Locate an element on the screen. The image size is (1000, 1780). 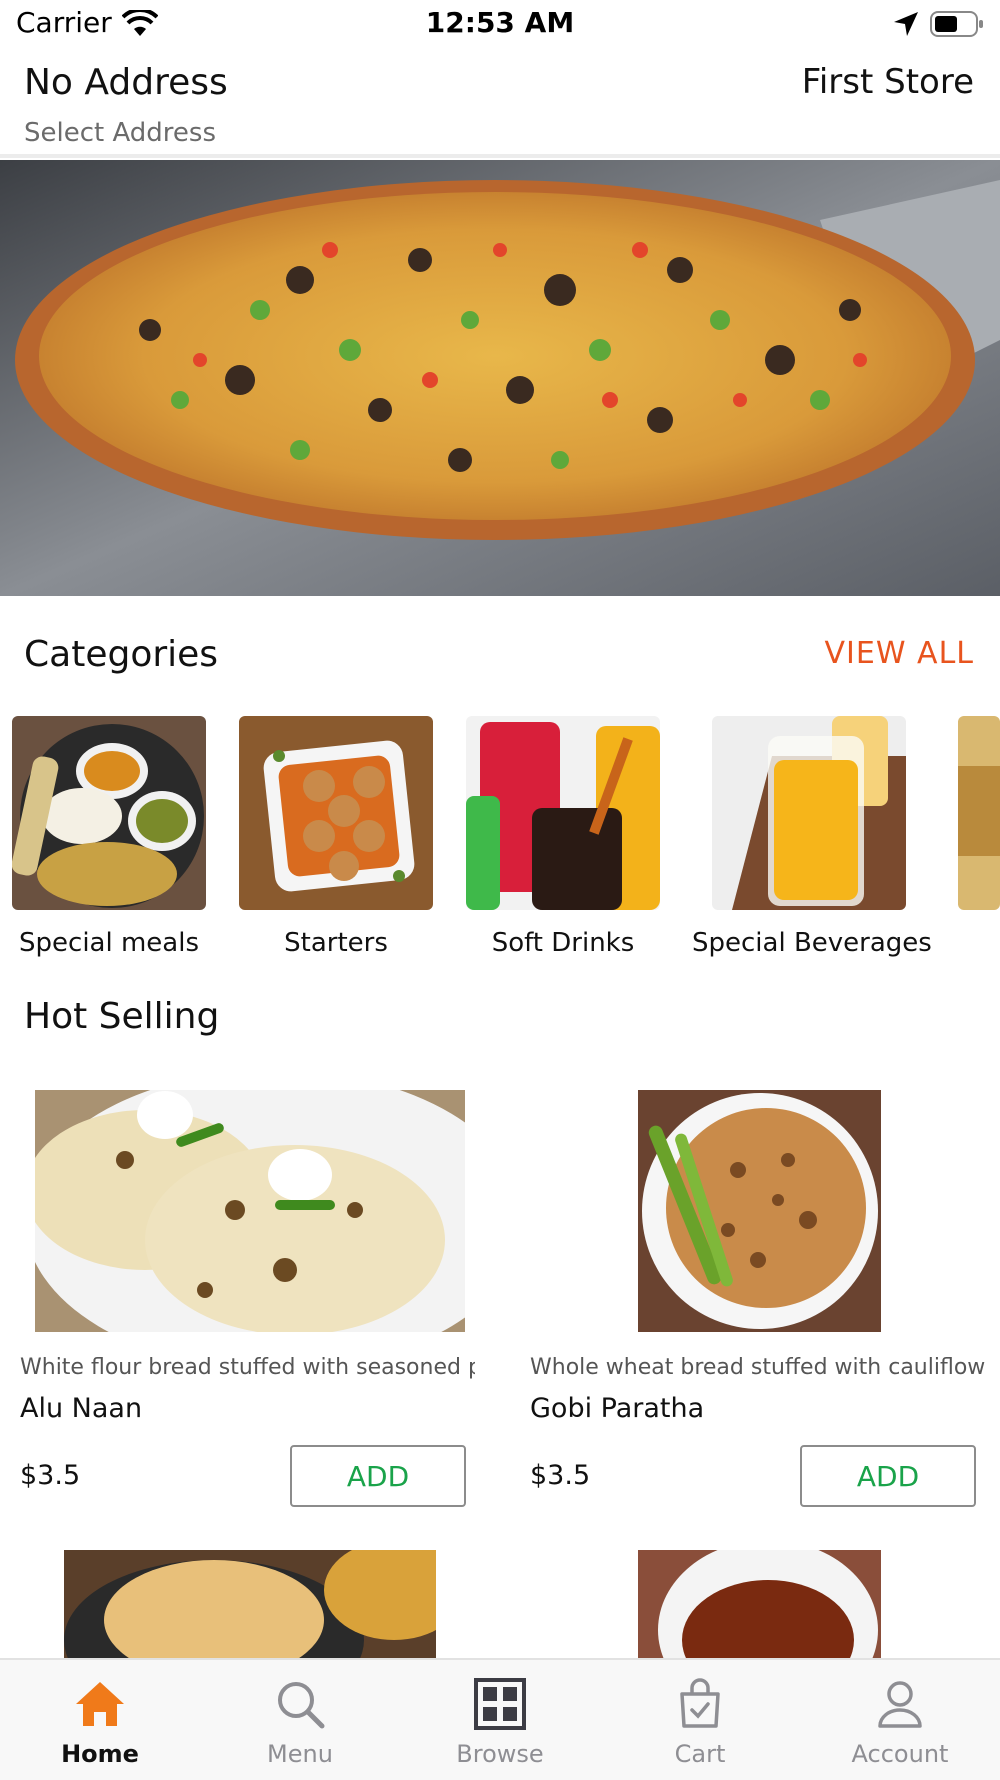
nav-tab-browse: Browse is located at coordinates (500, 1720).